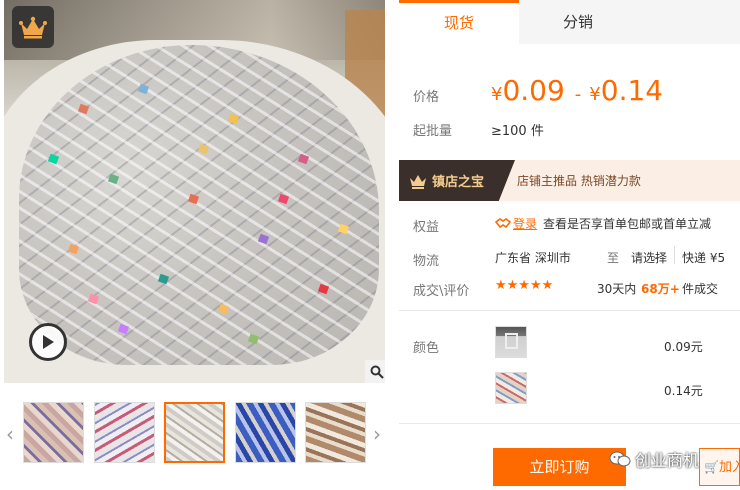 This screenshot has width=740, height=490. I want to click on watermark-text: 创业商机, so click(667, 460).